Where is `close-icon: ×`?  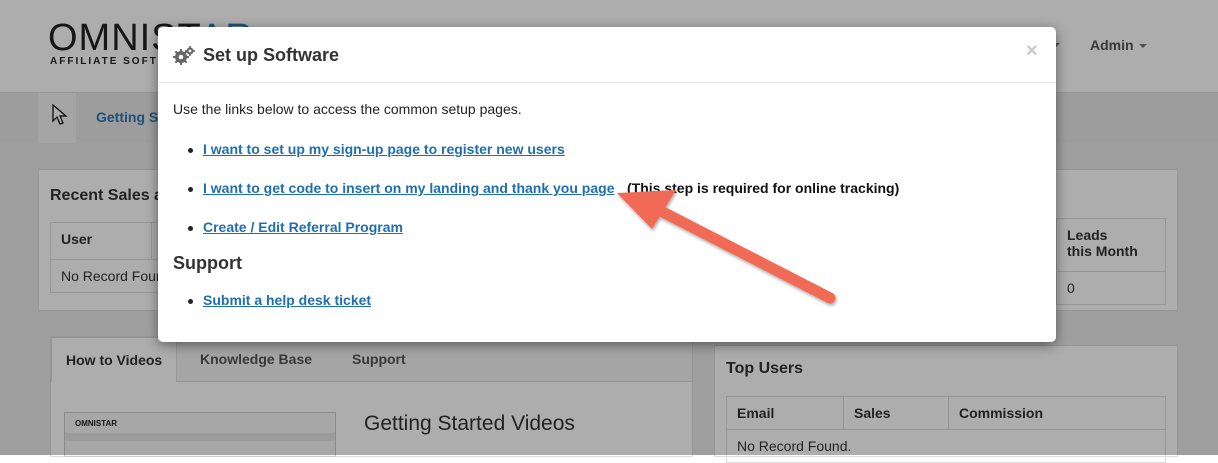 close-icon: × is located at coordinates (1032, 51).